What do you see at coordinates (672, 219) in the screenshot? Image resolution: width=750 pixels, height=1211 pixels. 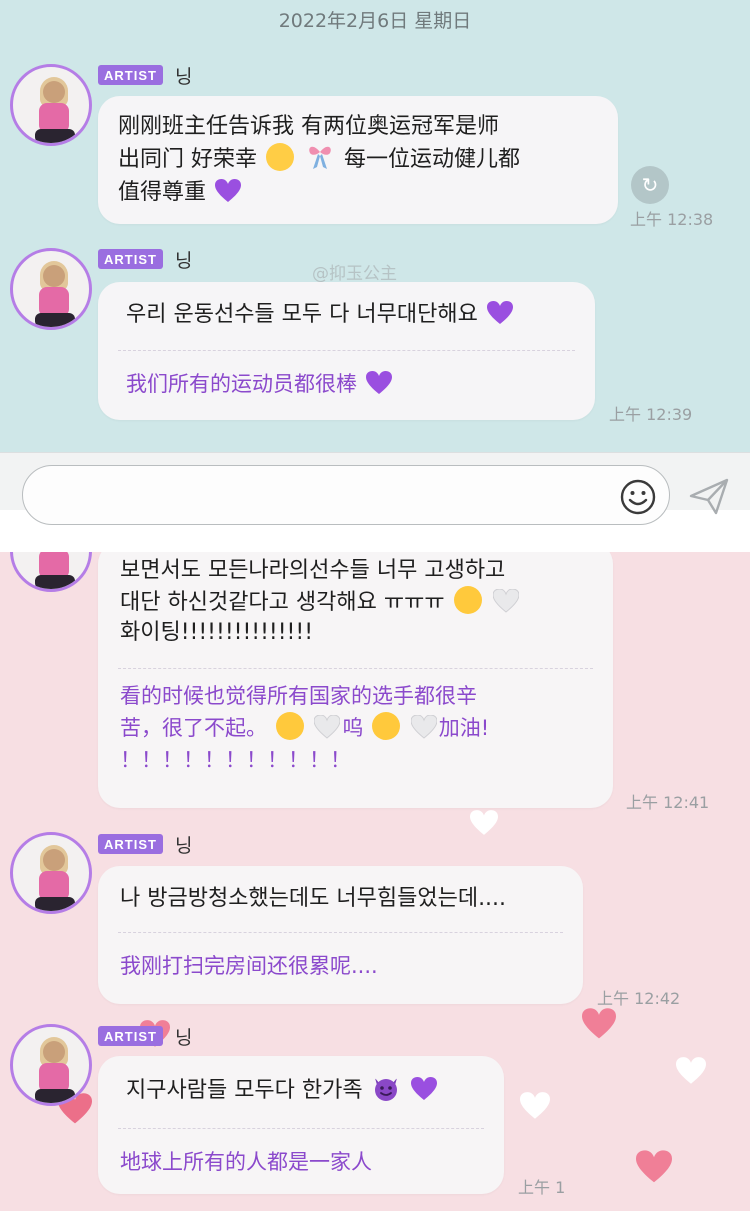 I see `message-time: 上午 12:38` at bounding box center [672, 219].